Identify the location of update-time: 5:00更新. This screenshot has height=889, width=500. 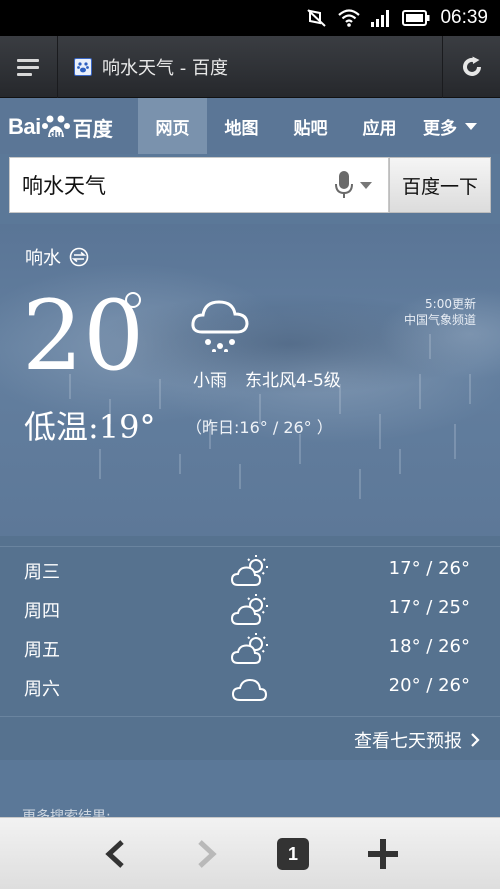
(450, 304).